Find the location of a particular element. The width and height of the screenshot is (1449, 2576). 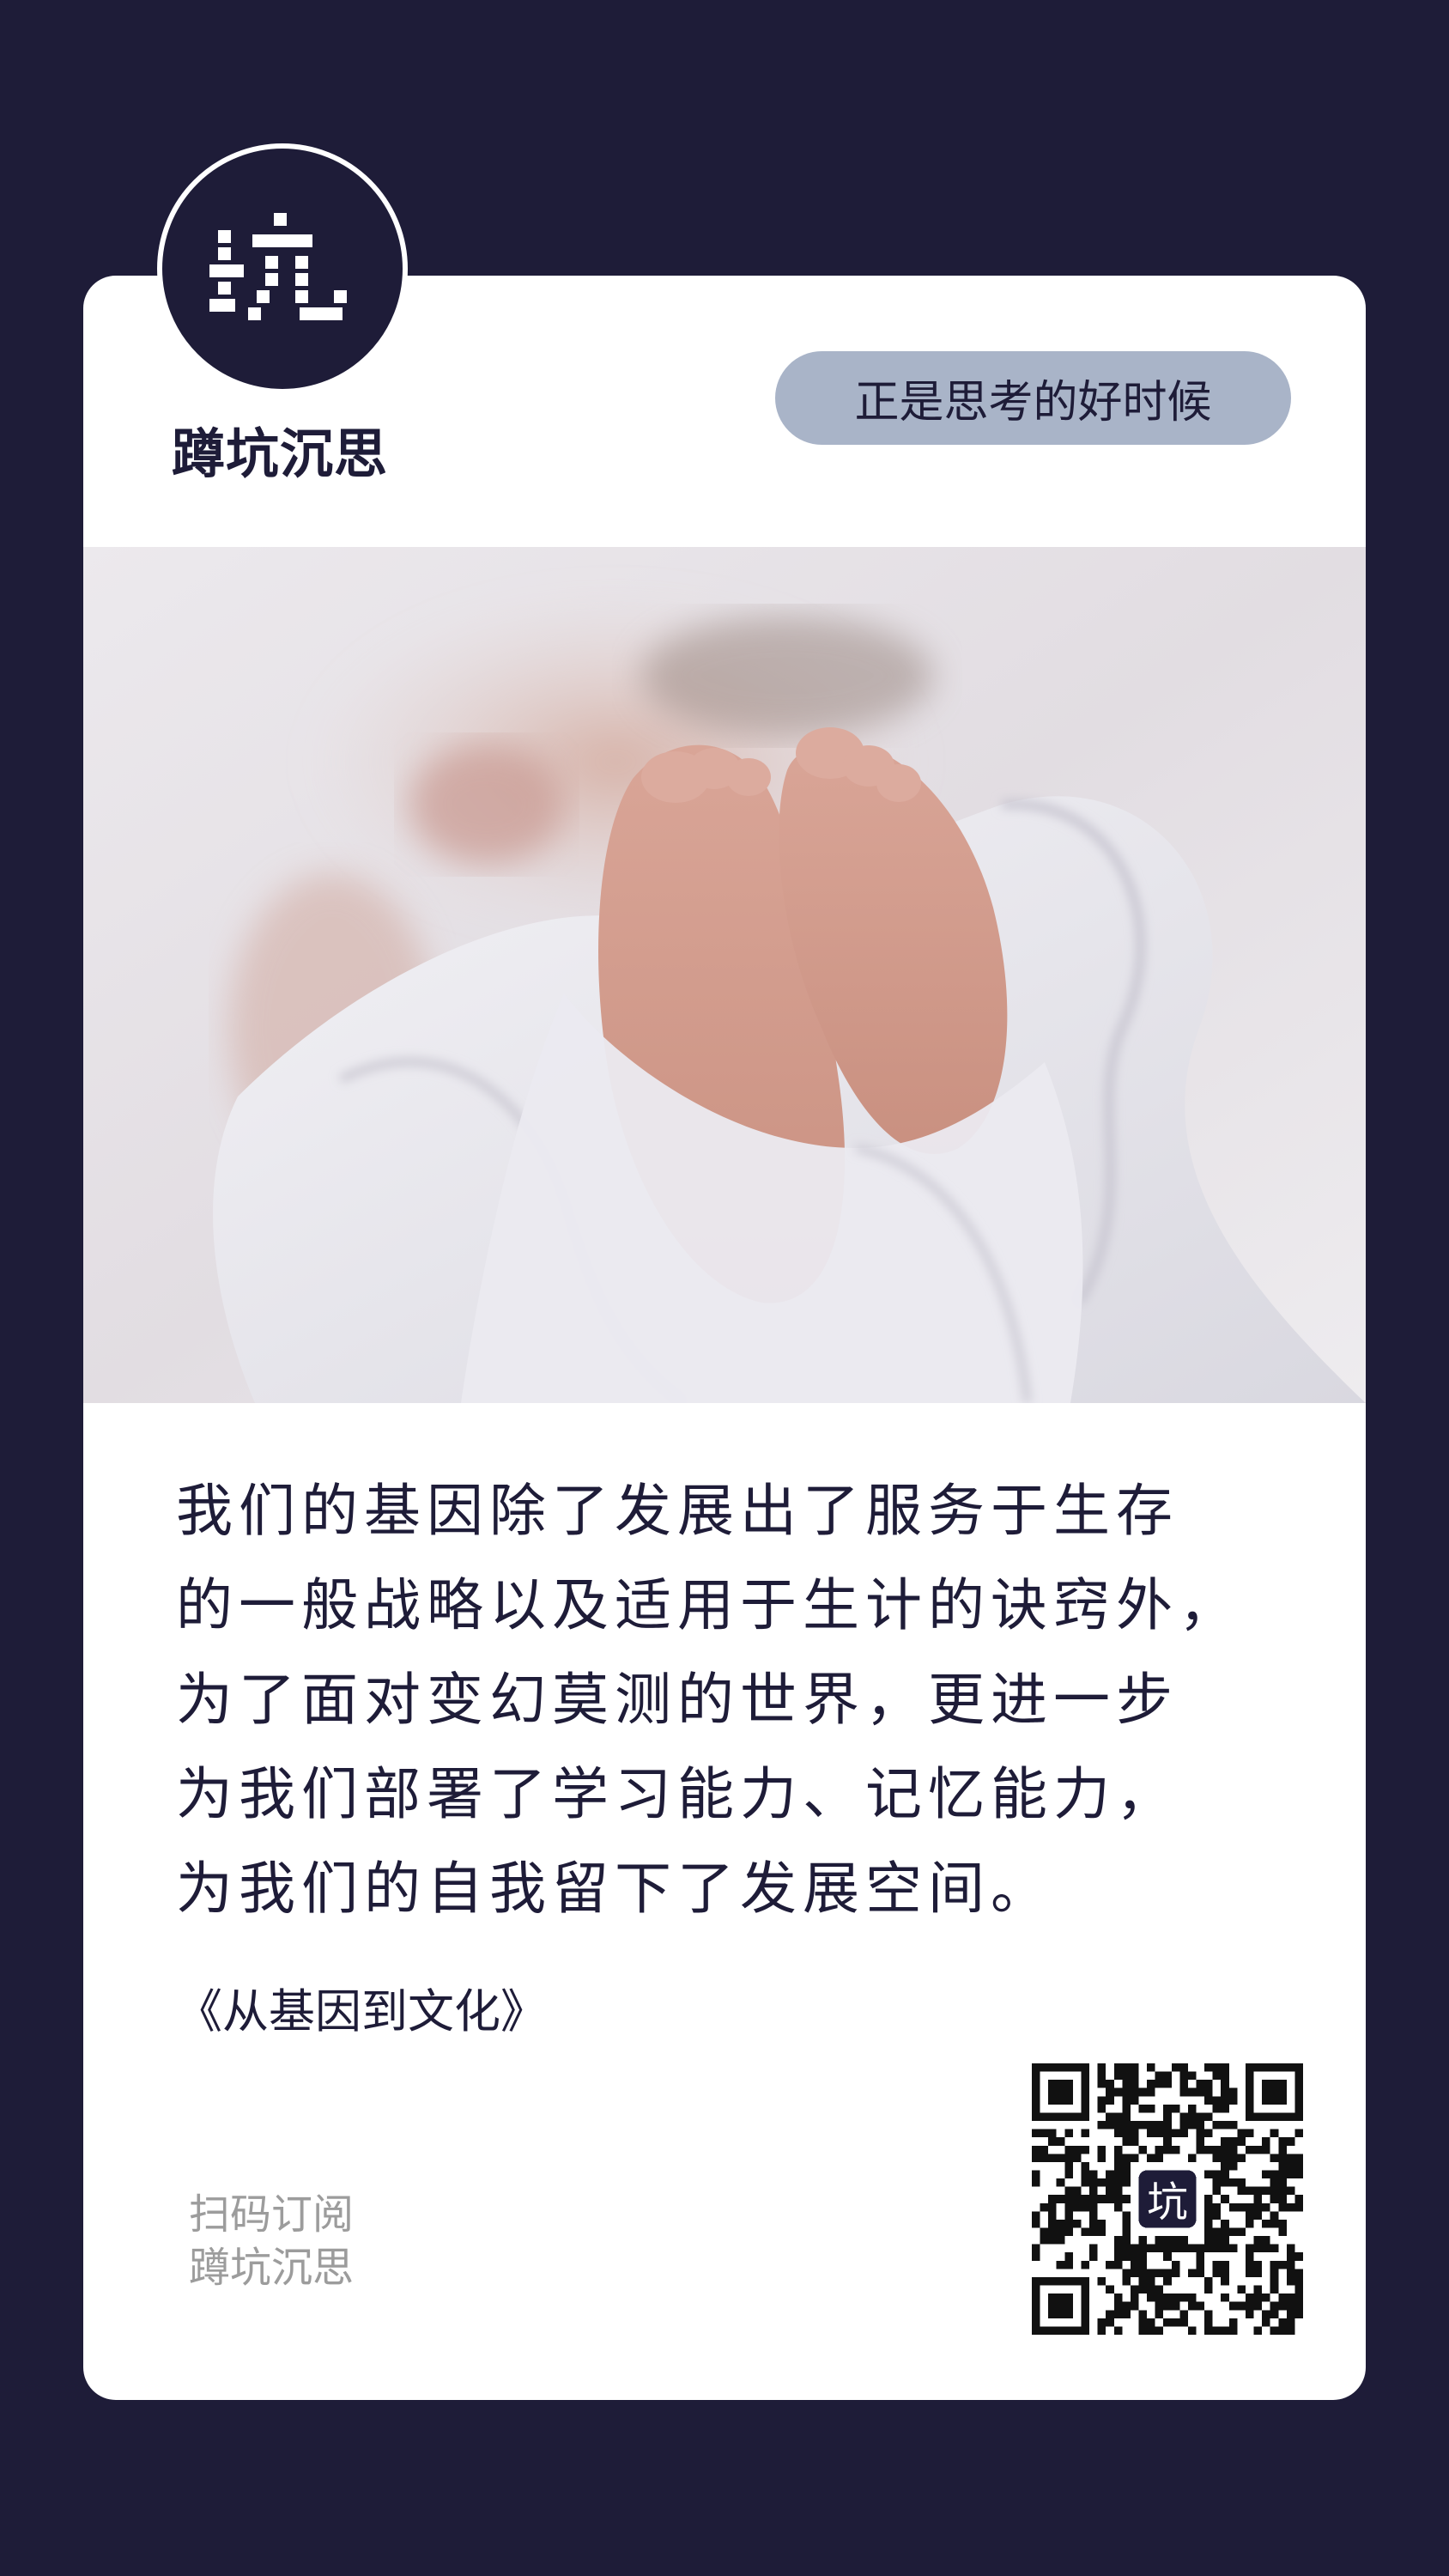

tagline-text: 正是思考的好时候 is located at coordinates (1033, 402).